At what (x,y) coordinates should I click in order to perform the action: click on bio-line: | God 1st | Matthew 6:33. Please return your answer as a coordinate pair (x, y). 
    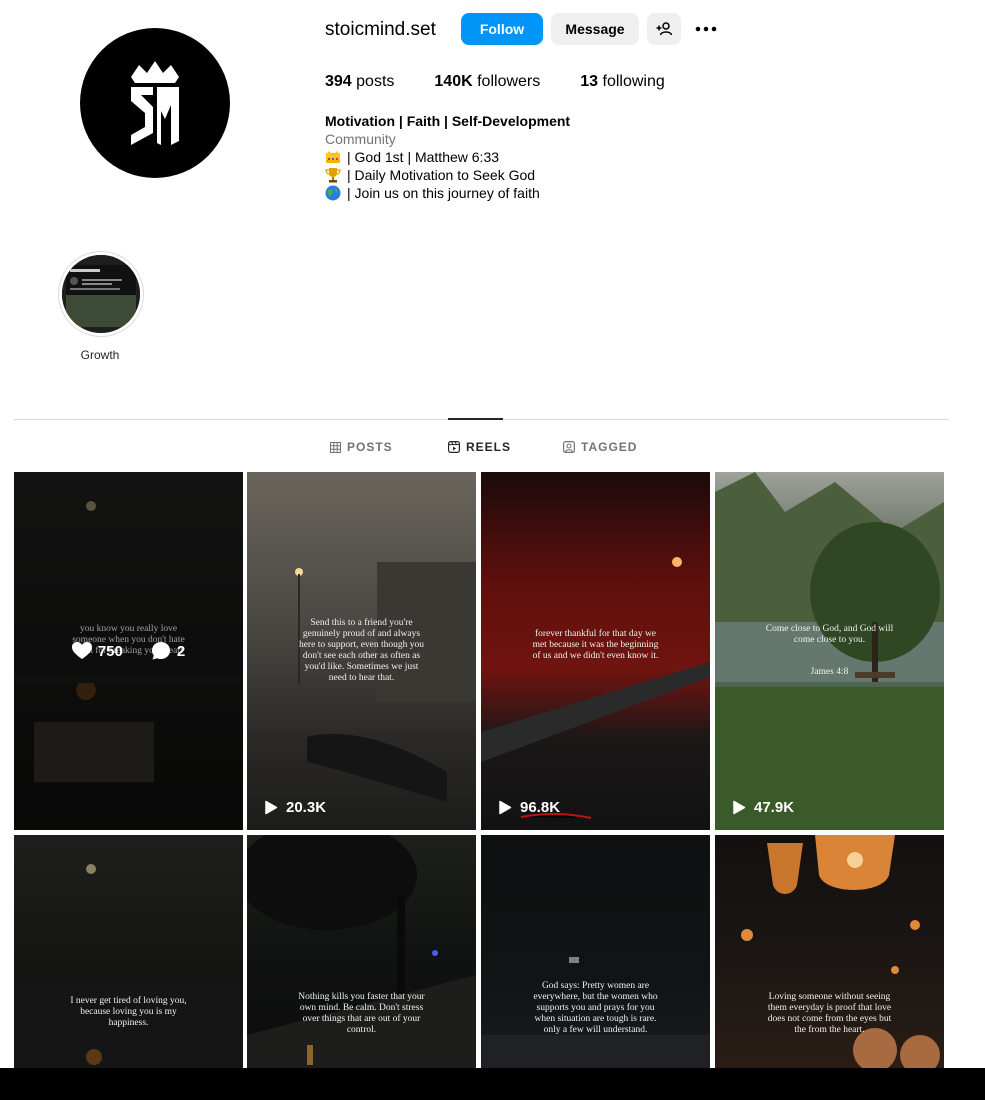
    Looking at the image, I should click on (447, 157).